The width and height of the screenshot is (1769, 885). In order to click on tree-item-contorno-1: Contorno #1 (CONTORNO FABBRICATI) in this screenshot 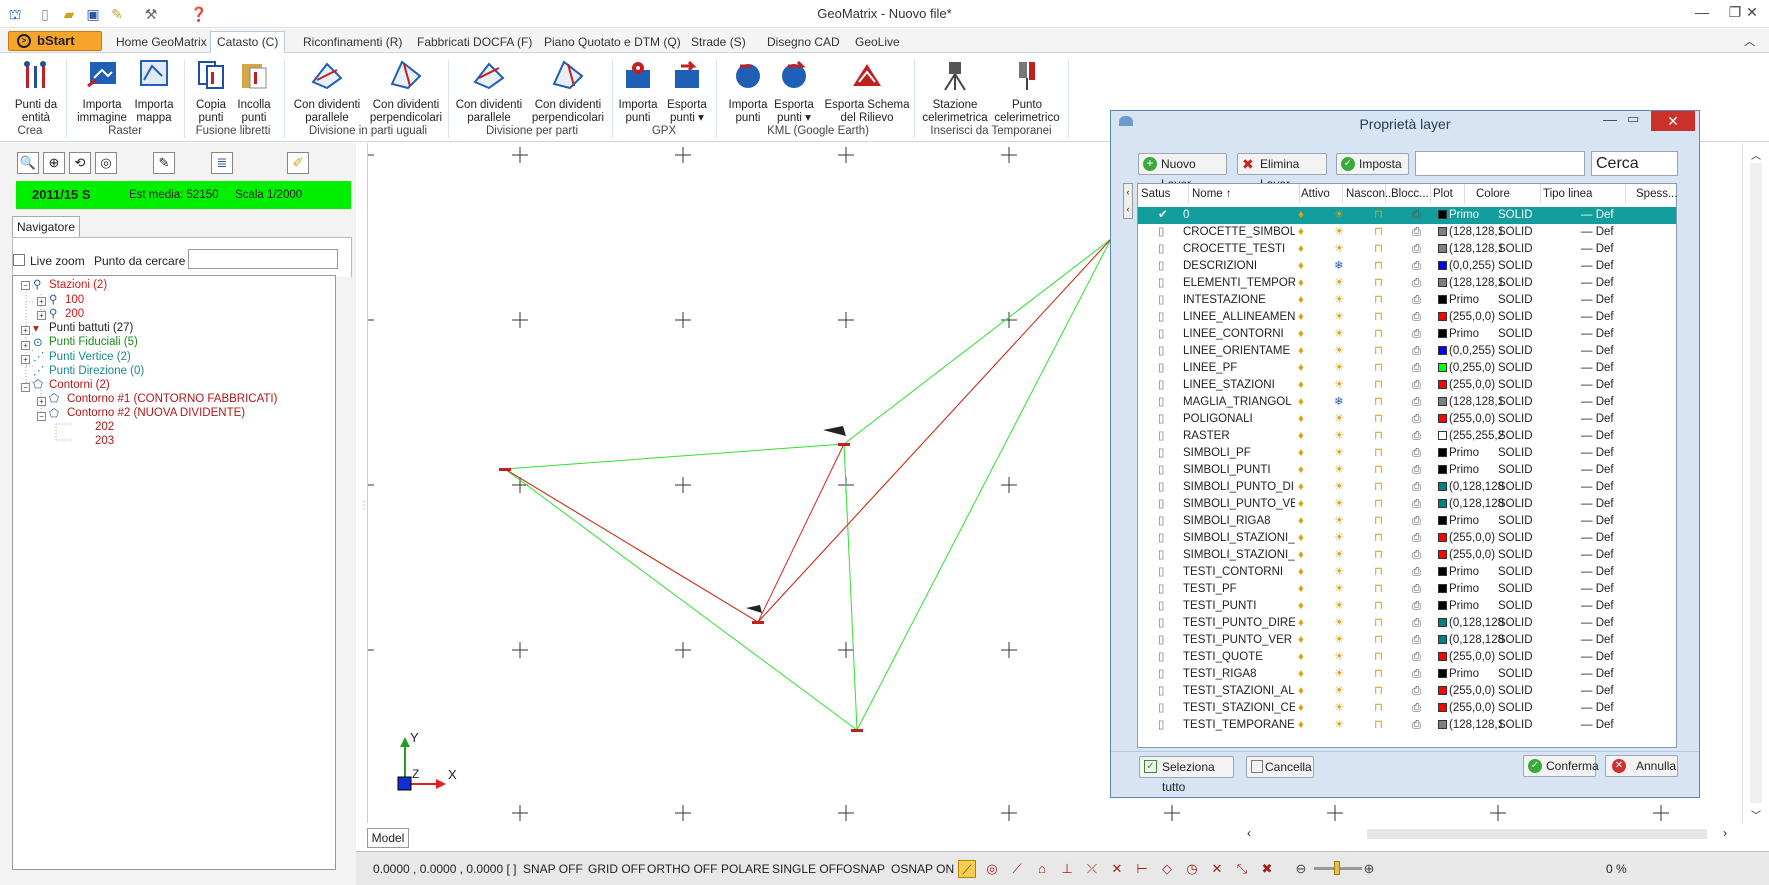, I will do `click(172, 399)`.